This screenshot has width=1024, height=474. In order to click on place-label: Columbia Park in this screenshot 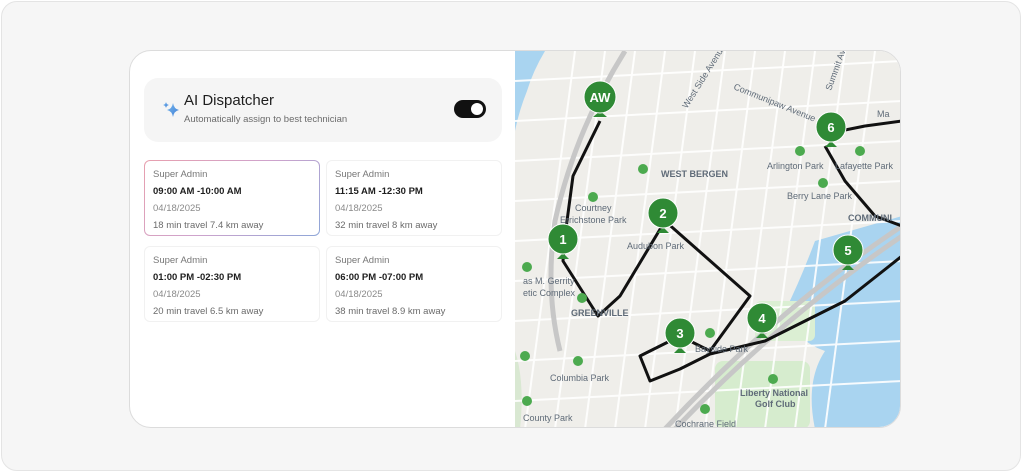, I will do `click(580, 378)`.